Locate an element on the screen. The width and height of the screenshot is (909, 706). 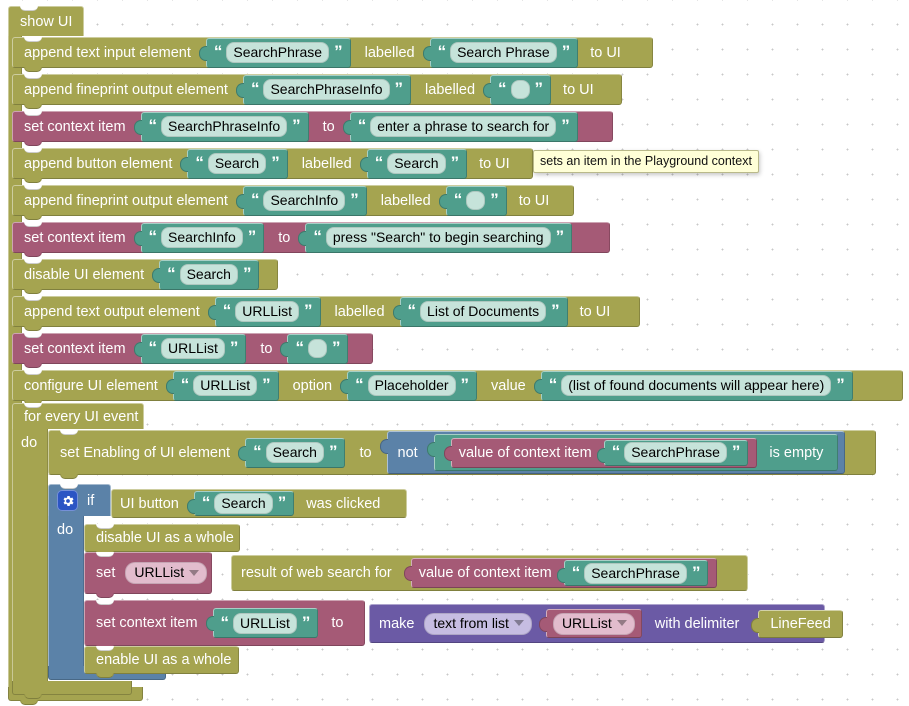
if-header: if is located at coordinates (79, 500).